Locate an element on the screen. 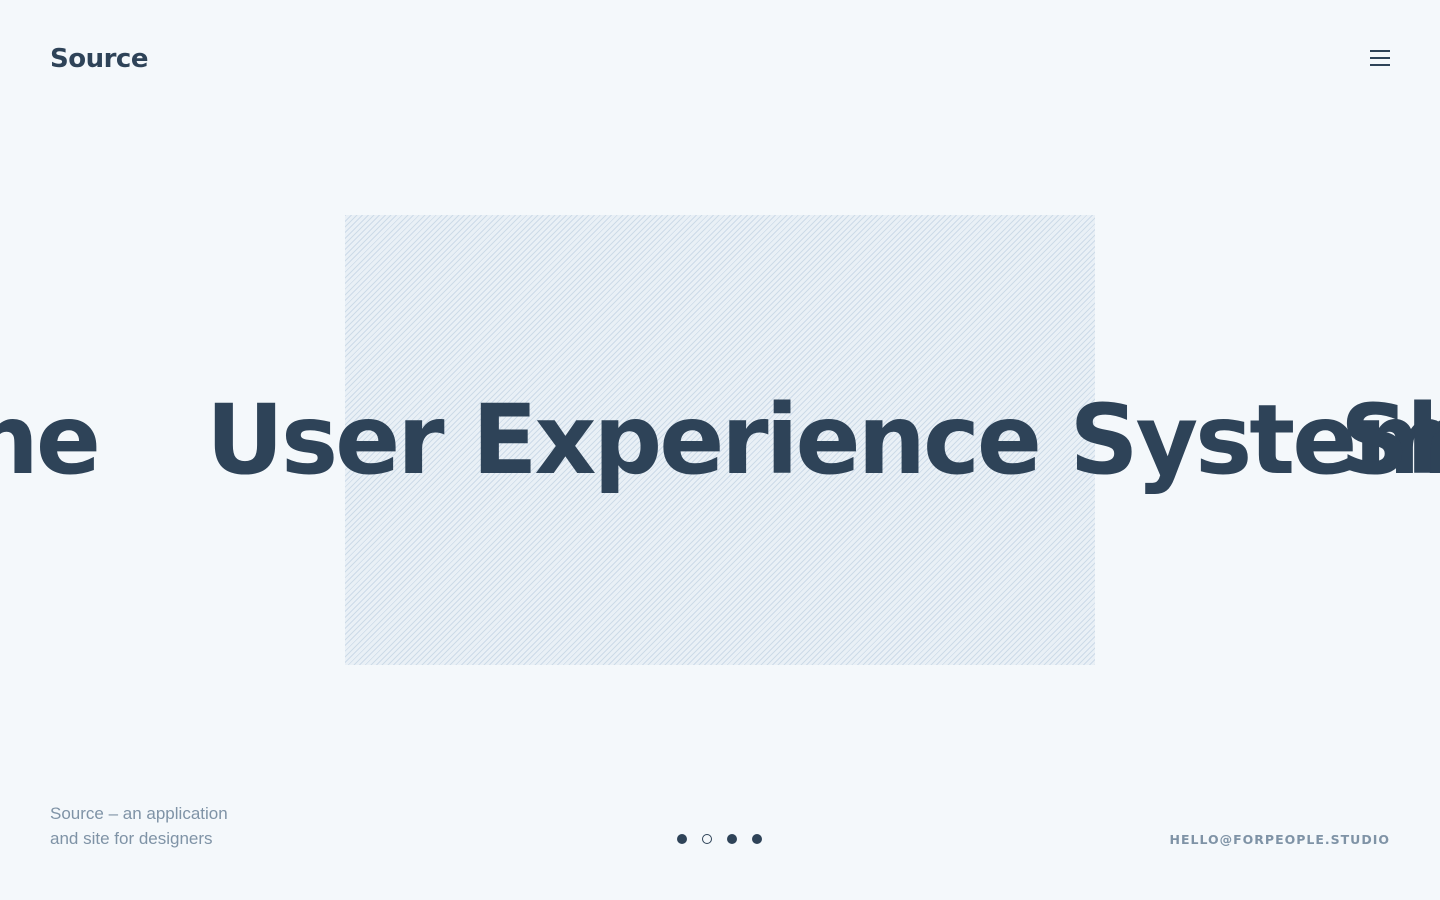  hamburger-menu-icon is located at coordinates (1380, 58).